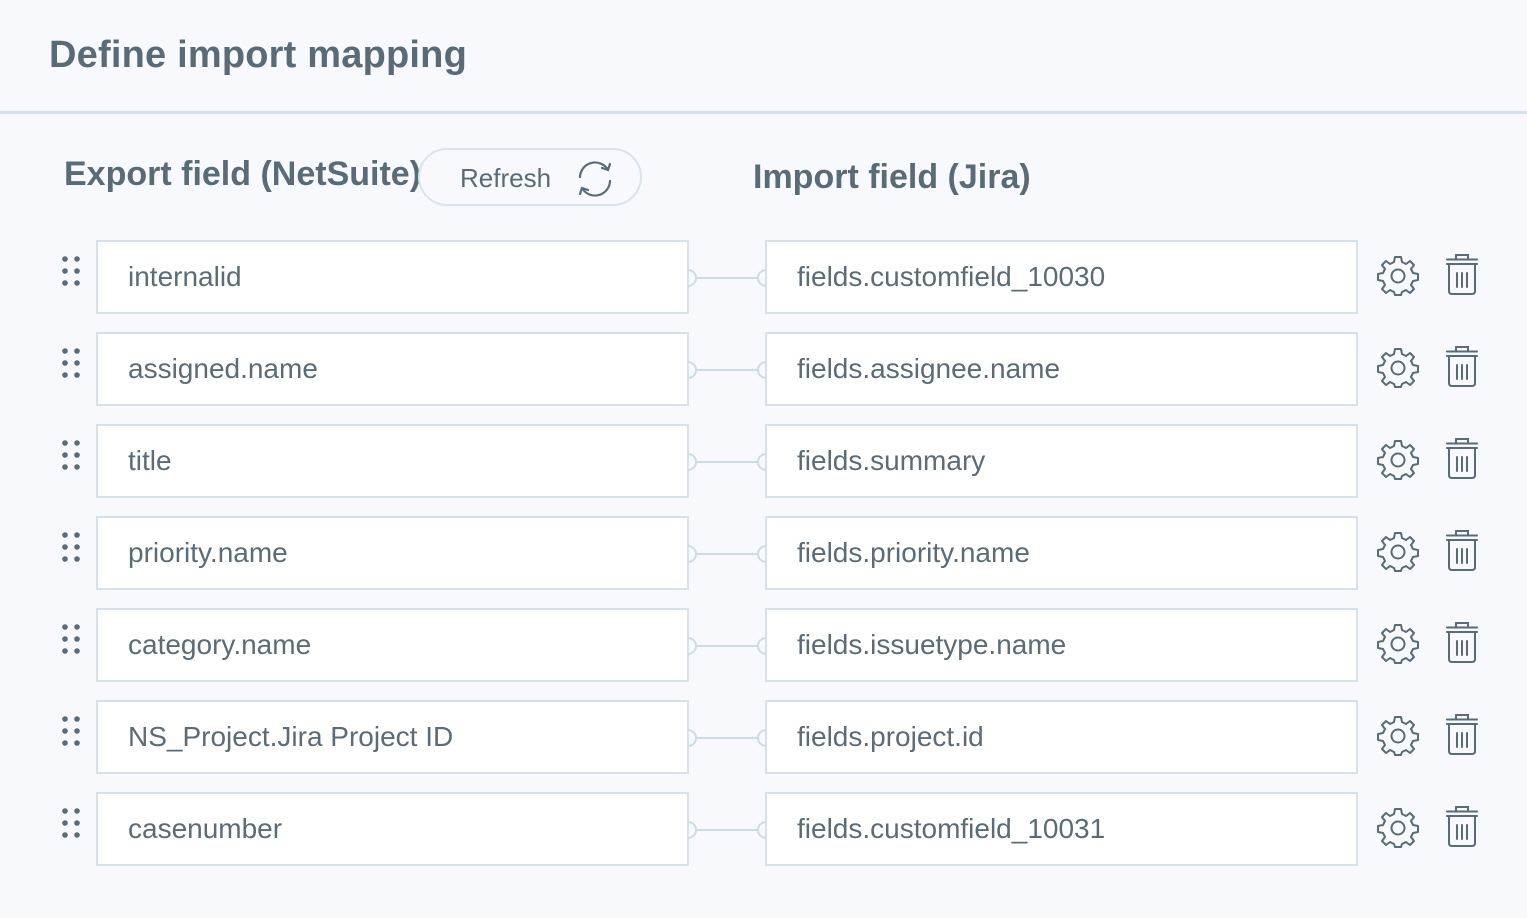 This screenshot has width=1527, height=918. Describe the element at coordinates (1061, 277) in the screenshot. I see `import-field: fields.customfield_10030` at that location.